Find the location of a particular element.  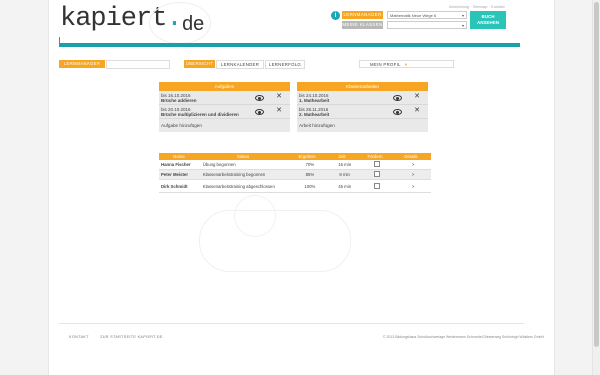

logo-swirl-decoration is located at coordinates (180, 23).